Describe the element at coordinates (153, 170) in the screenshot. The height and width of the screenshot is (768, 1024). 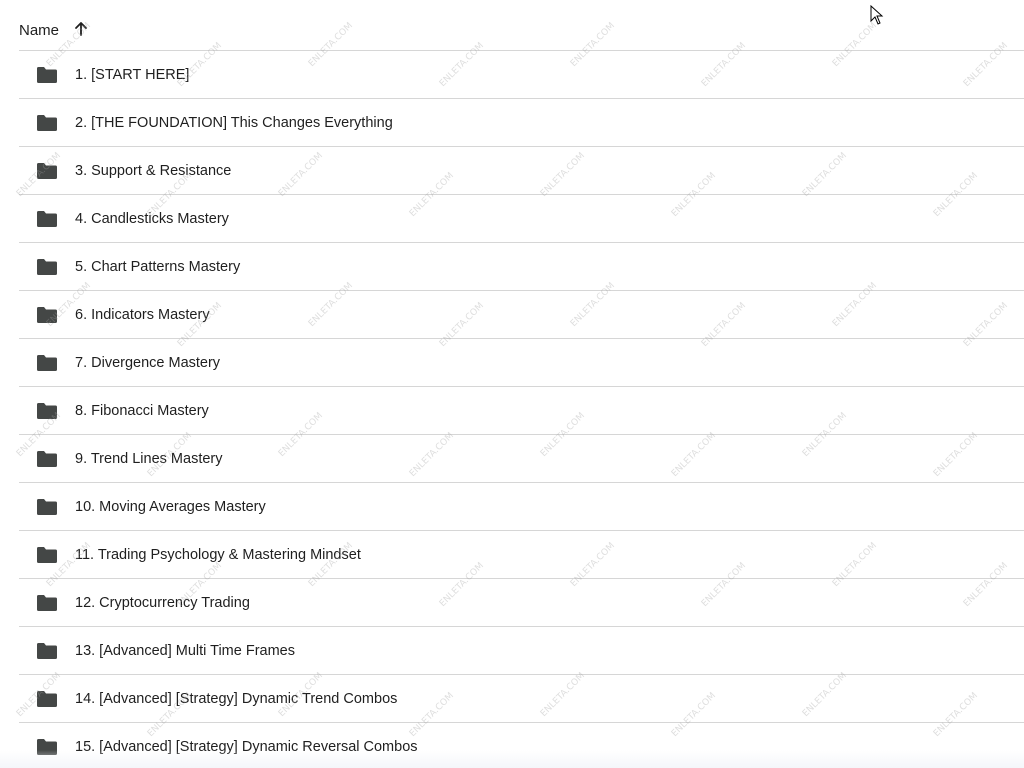
I see `folder-label: 3. Support & Resistance` at that location.